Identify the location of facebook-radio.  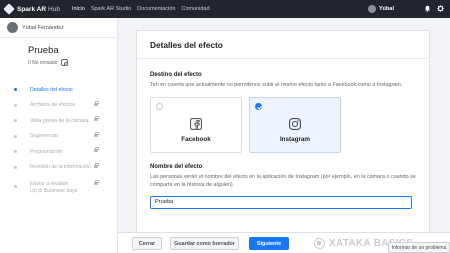
(159, 107).